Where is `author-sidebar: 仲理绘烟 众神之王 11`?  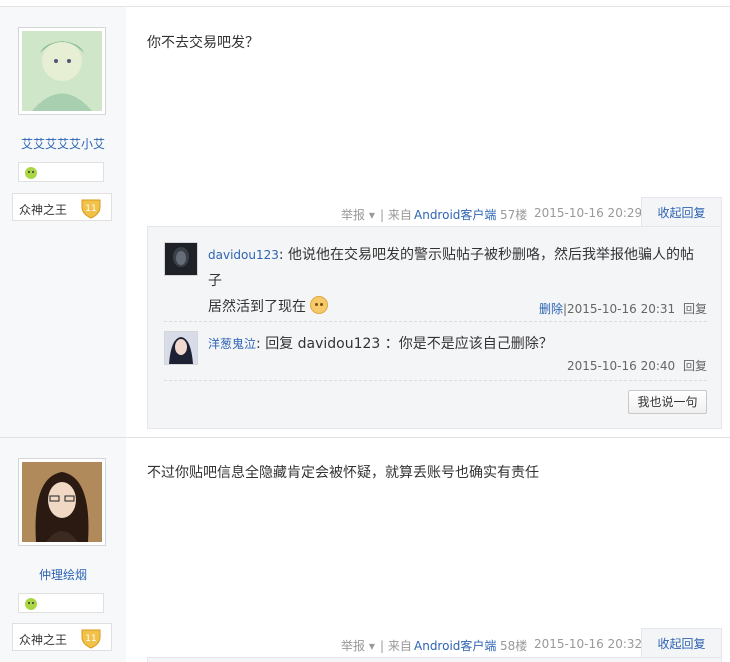
author-sidebar: 仲理绘烟 众神之王 11 is located at coordinates (63, 550).